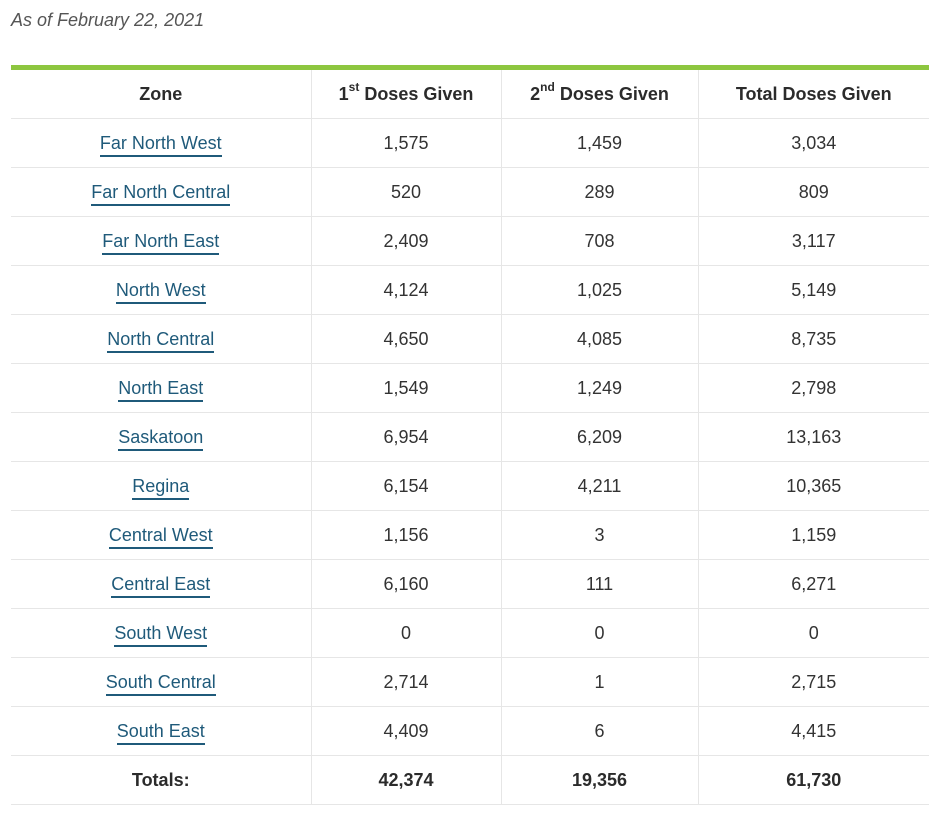  Describe the element at coordinates (813, 241) in the screenshot. I see `total-doses-cell: 3,117` at that location.